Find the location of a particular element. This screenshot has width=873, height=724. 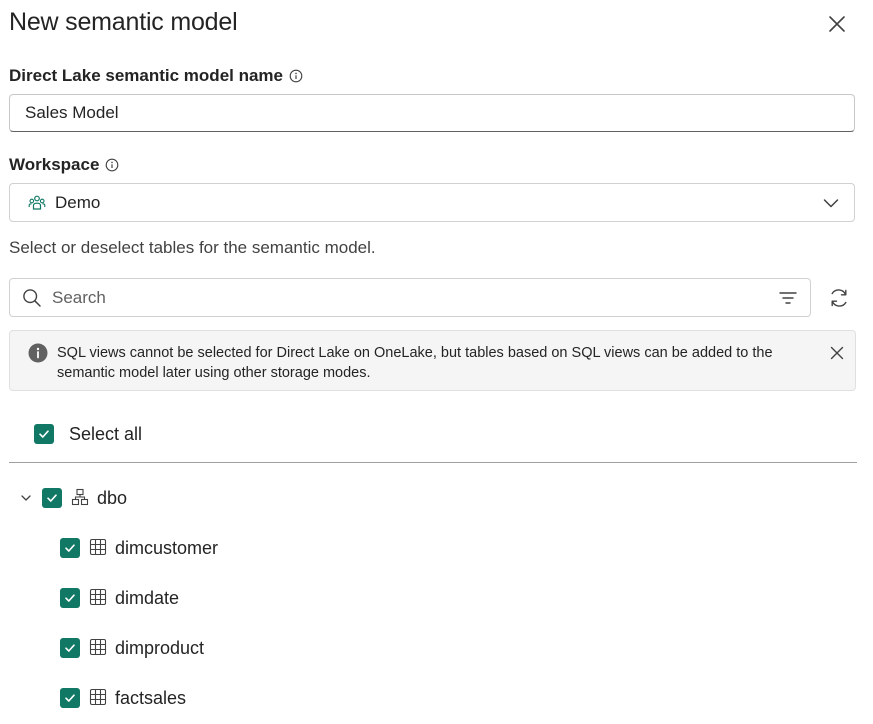

table-name: dimproduct is located at coordinates (160, 648).